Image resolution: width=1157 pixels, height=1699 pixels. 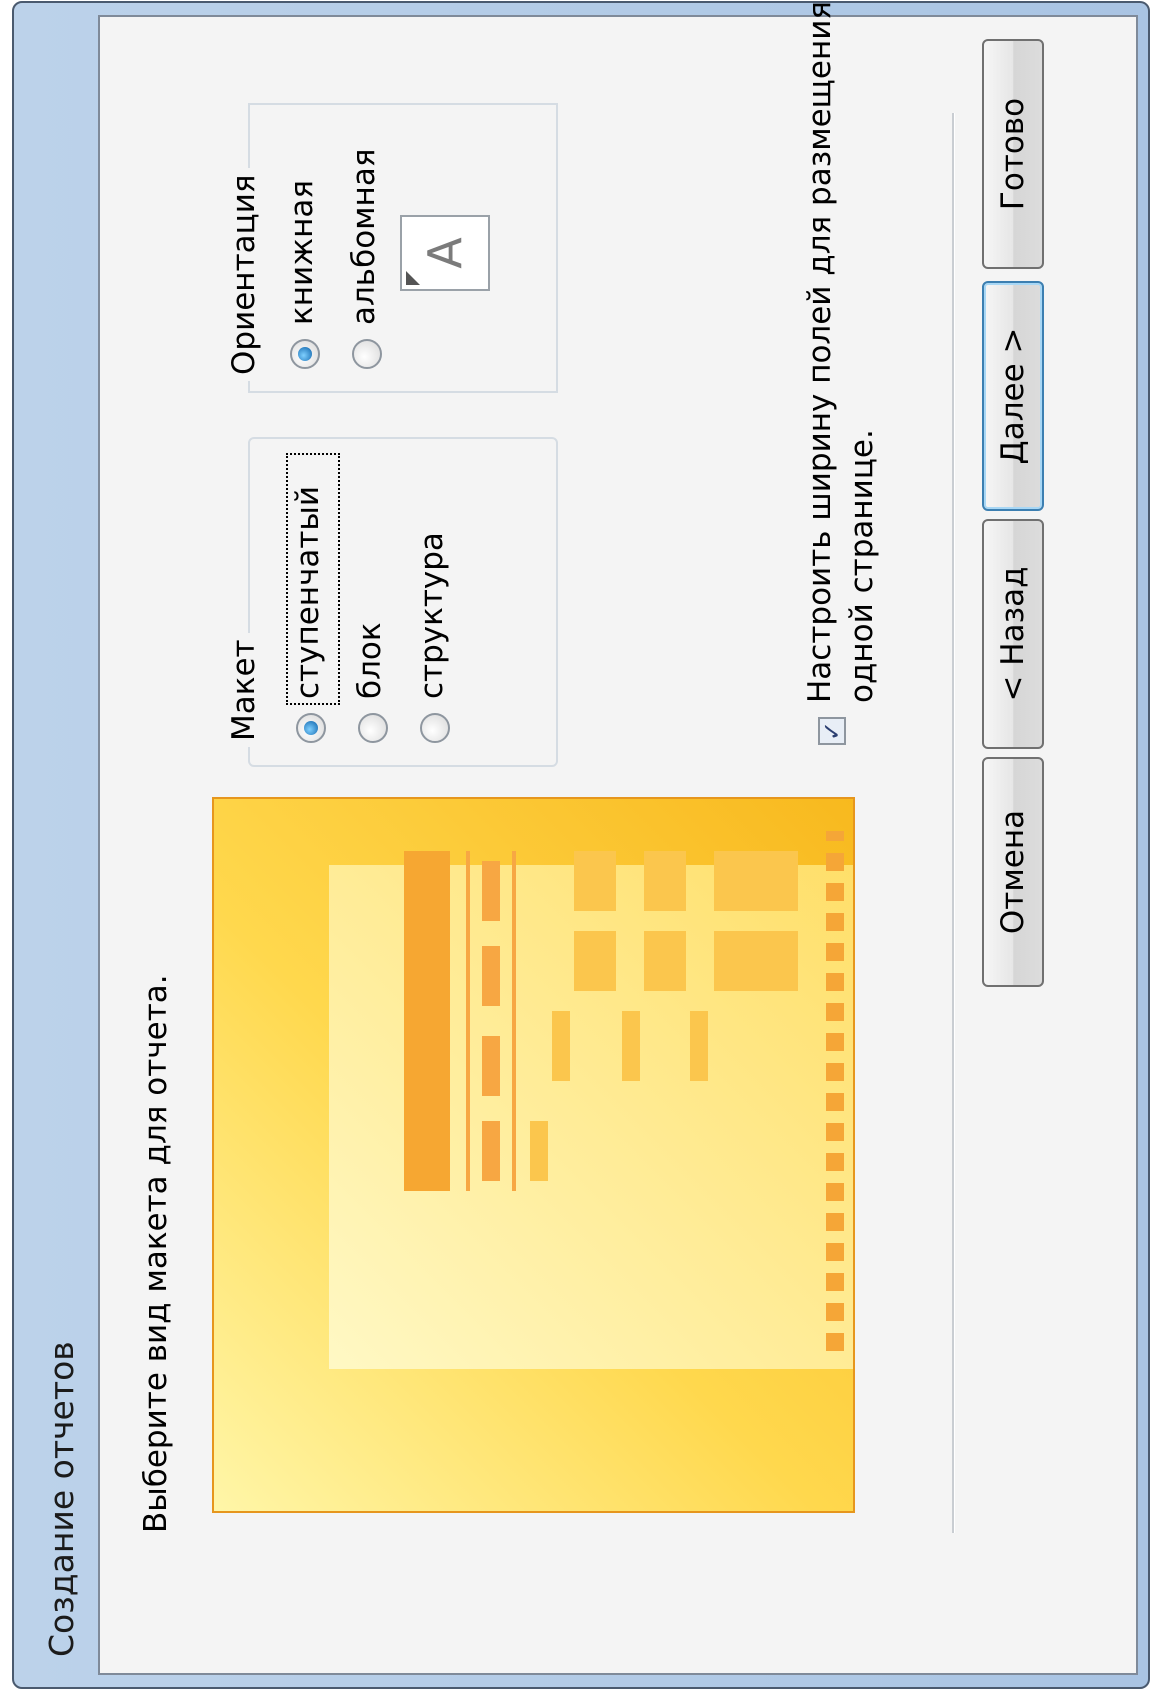 What do you see at coordinates (427, 1021) in the screenshot?
I see `preview-title-bar` at bounding box center [427, 1021].